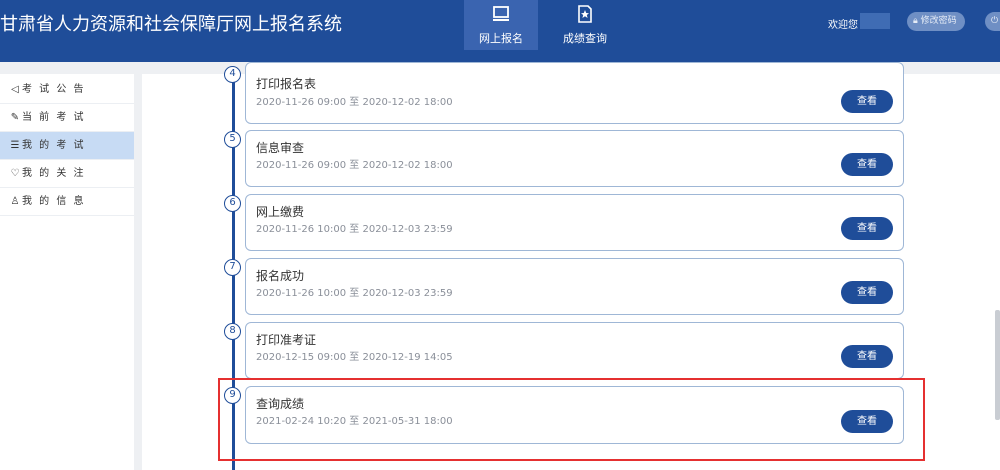 The image size is (1000, 470). What do you see at coordinates (585, 25) in the screenshot?
I see `nav-score-query: 成绩查询` at bounding box center [585, 25].